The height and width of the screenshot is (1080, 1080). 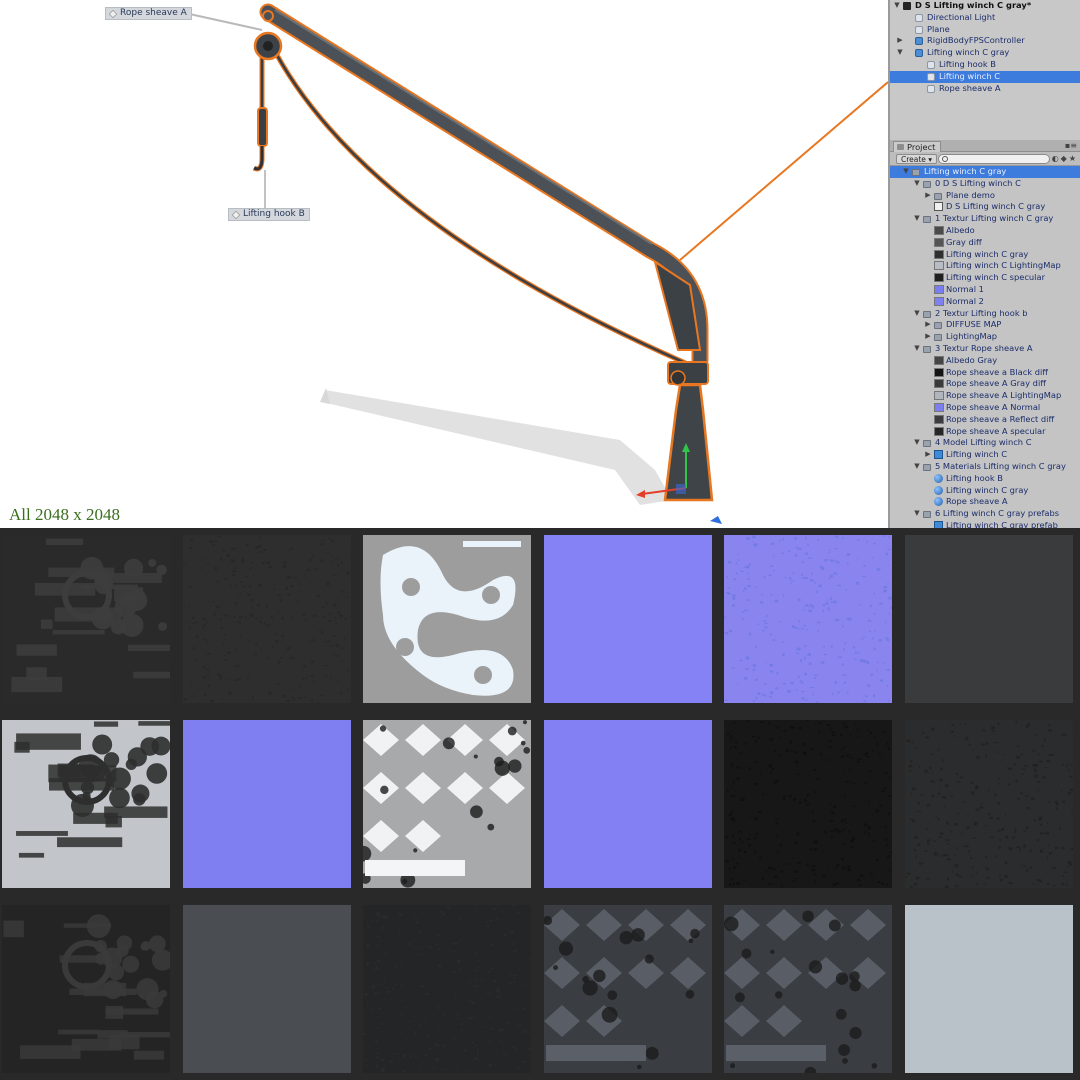 I want to click on prefab-icon, so click(x=938, y=524).